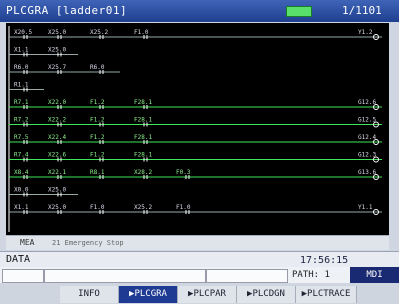  I want to click on contact-address: R8.1, so click(97, 172).